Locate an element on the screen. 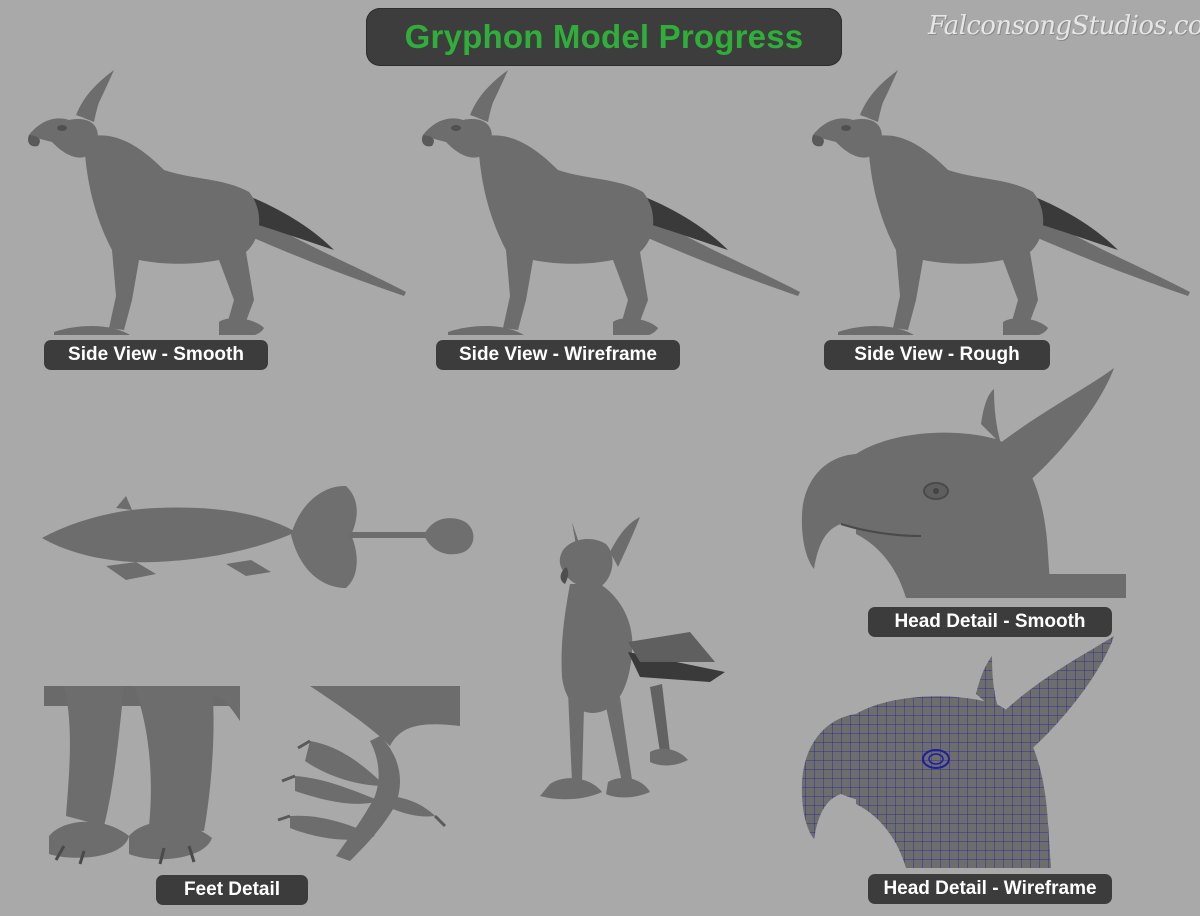 The image size is (1200, 916). feet-detail-back-render is located at coordinates (142, 777).